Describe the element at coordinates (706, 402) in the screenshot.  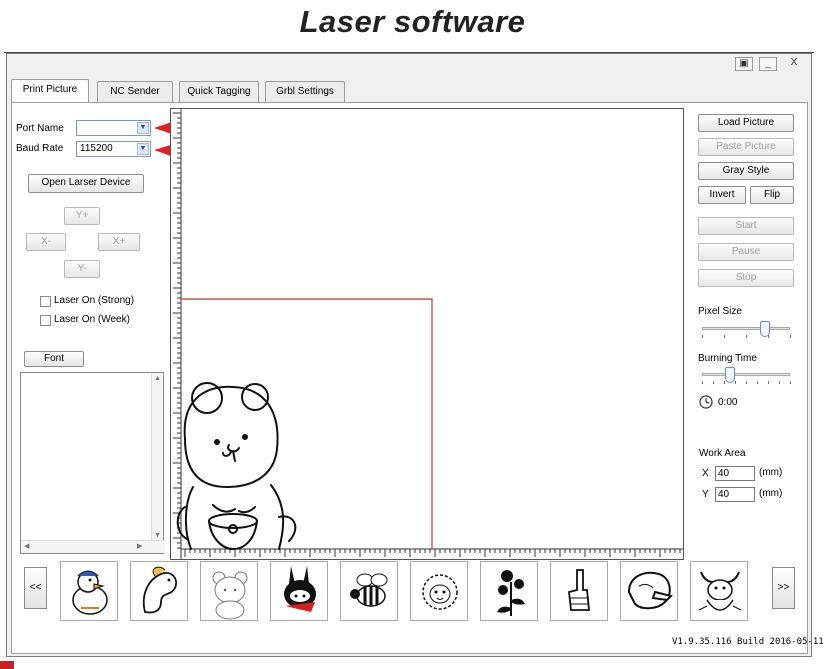
I see `clock-icon` at that location.